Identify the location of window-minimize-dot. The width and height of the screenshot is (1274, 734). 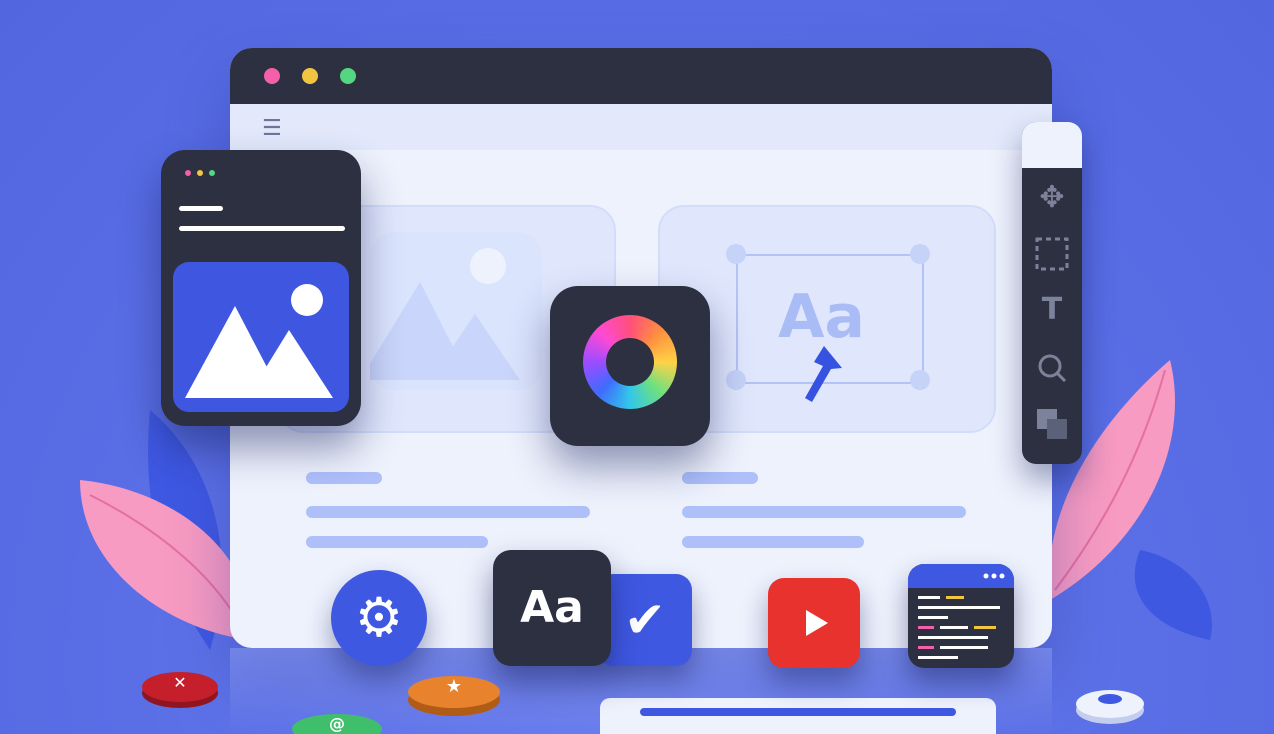
(310, 76).